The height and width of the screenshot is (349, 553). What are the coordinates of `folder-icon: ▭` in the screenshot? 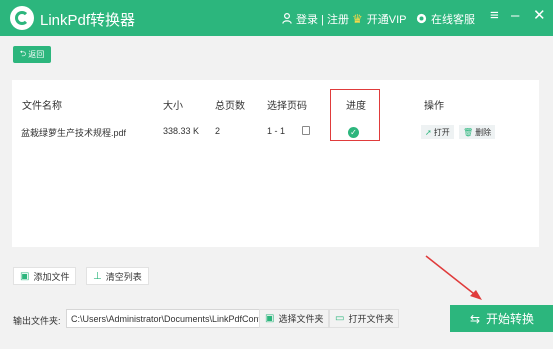 It's located at (340, 318).